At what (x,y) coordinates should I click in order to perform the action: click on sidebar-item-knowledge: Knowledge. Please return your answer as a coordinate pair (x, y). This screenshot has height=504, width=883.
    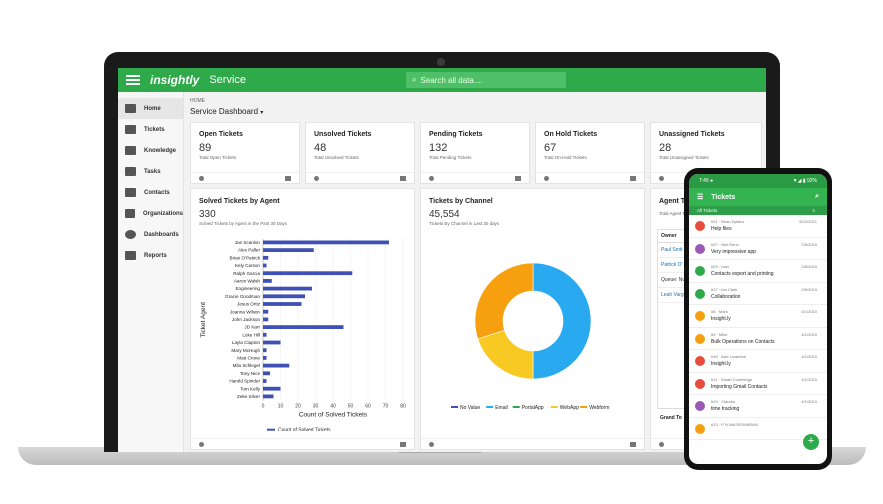
    Looking at the image, I should click on (150, 150).